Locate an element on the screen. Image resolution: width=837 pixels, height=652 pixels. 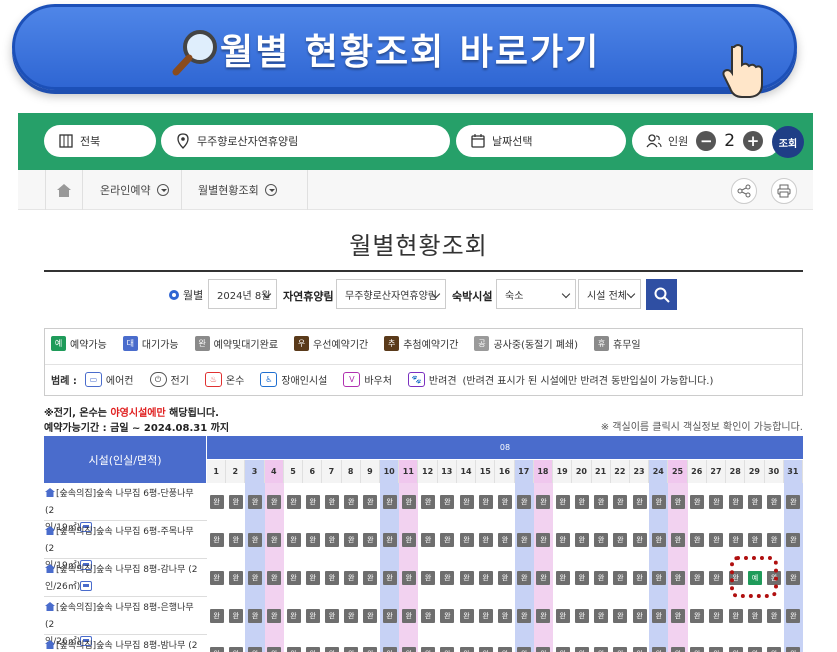
day-header: 7 is located at coordinates (332, 471).